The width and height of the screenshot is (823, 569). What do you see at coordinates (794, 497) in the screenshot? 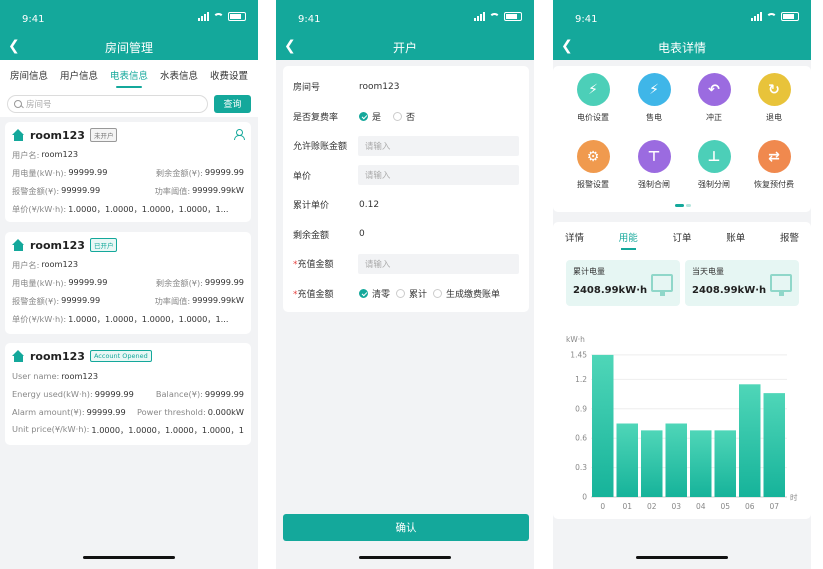
I see `x-axis-unit: 时` at bounding box center [794, 497].